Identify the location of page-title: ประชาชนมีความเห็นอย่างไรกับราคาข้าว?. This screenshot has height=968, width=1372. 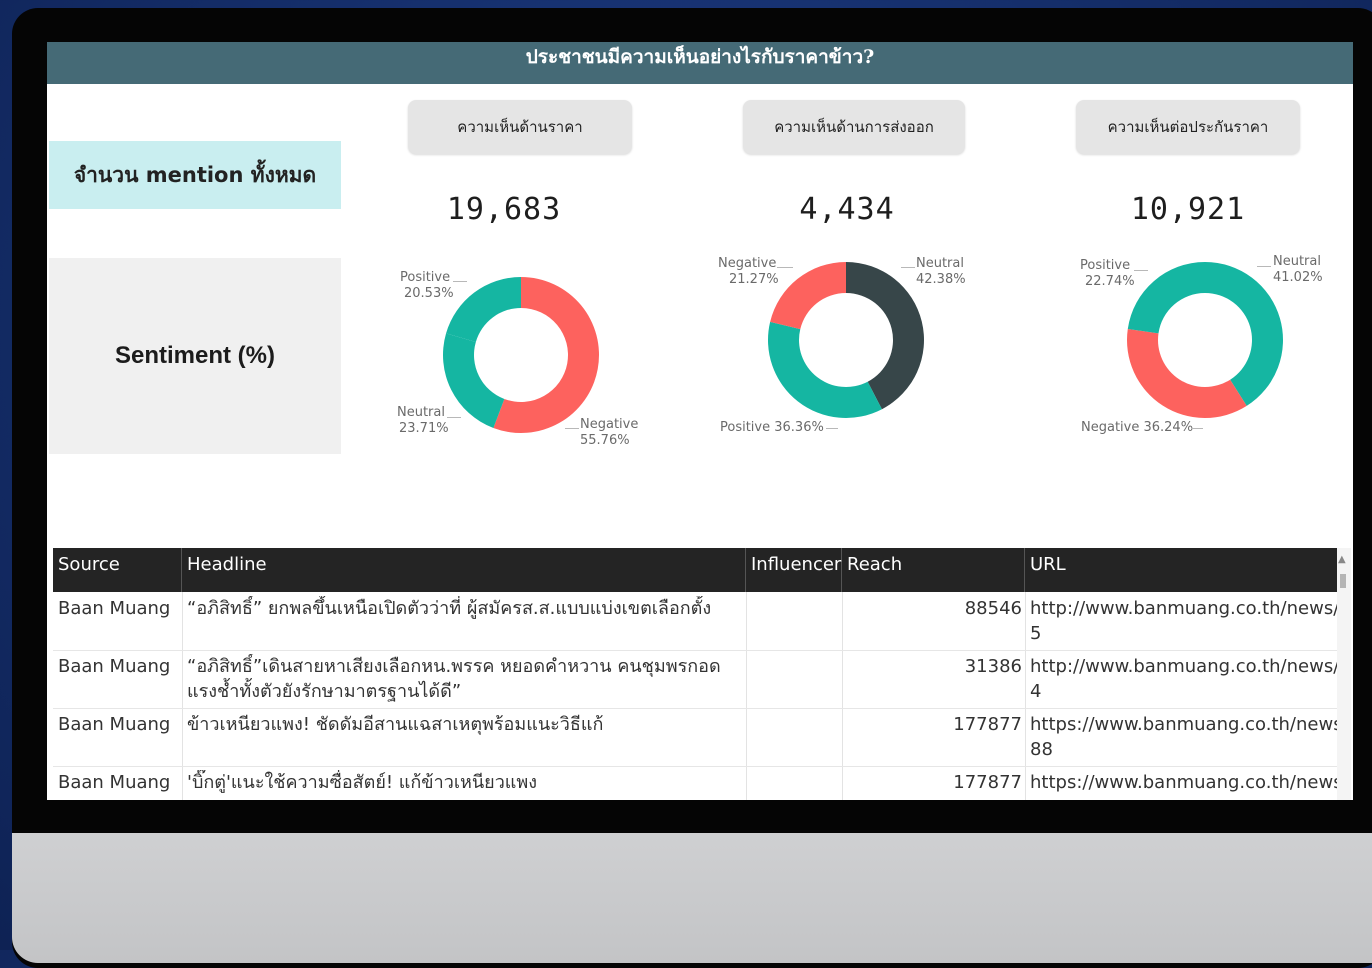
(700, 63).